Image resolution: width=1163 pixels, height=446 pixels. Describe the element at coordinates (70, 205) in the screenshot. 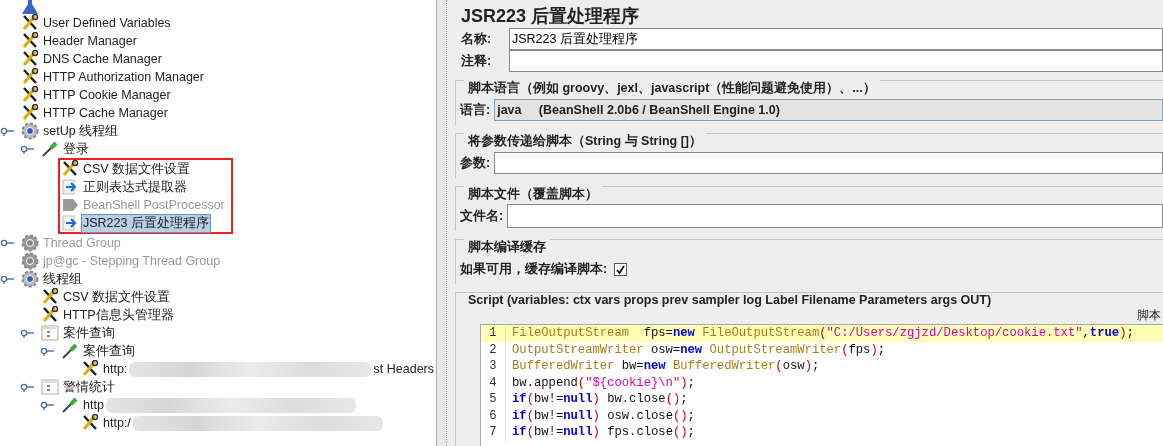

I see `tag-icon` at that location.